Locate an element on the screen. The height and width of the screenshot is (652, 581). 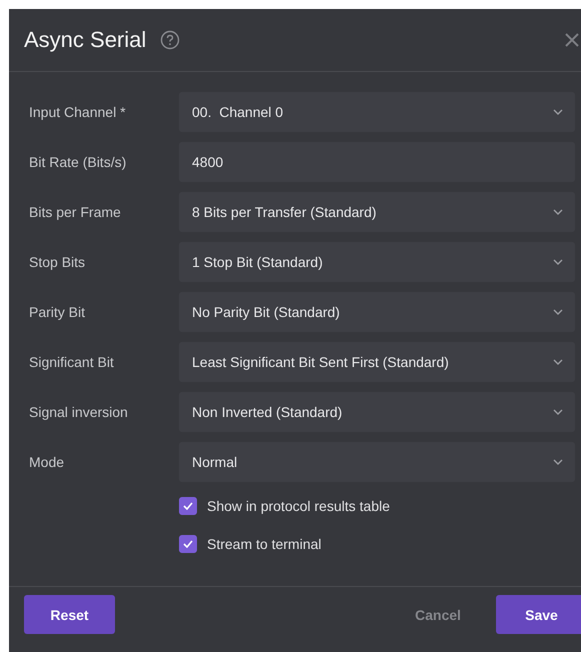
help-icon is located at coordinates (170, 40).